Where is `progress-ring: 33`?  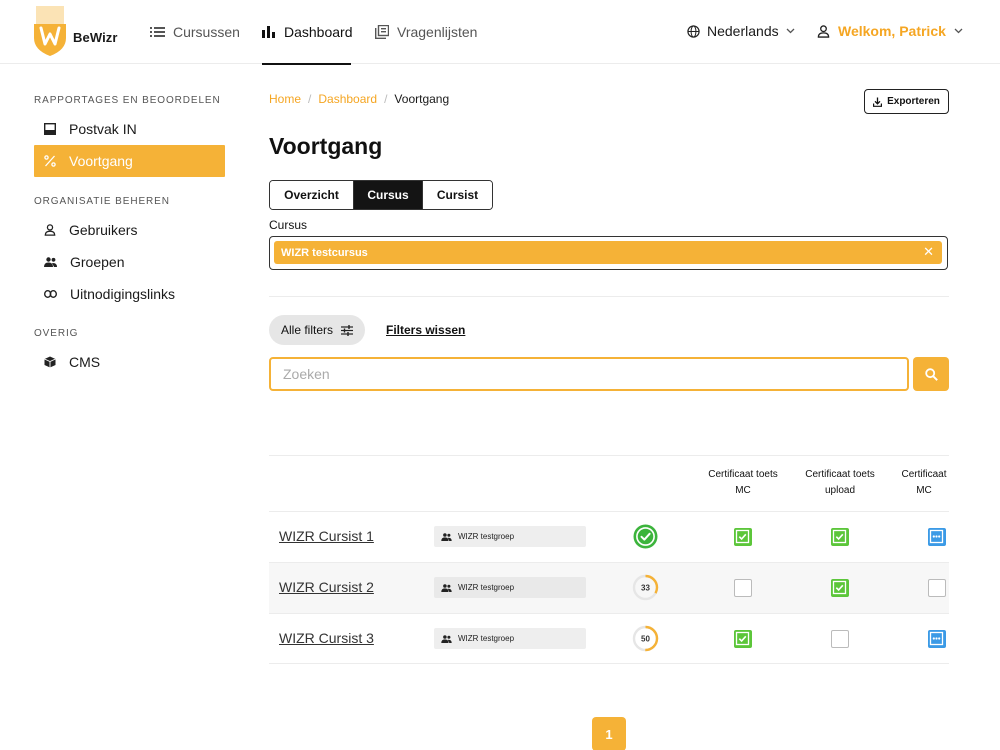
progress-ring: 33 is located at coordinates (645, 587).